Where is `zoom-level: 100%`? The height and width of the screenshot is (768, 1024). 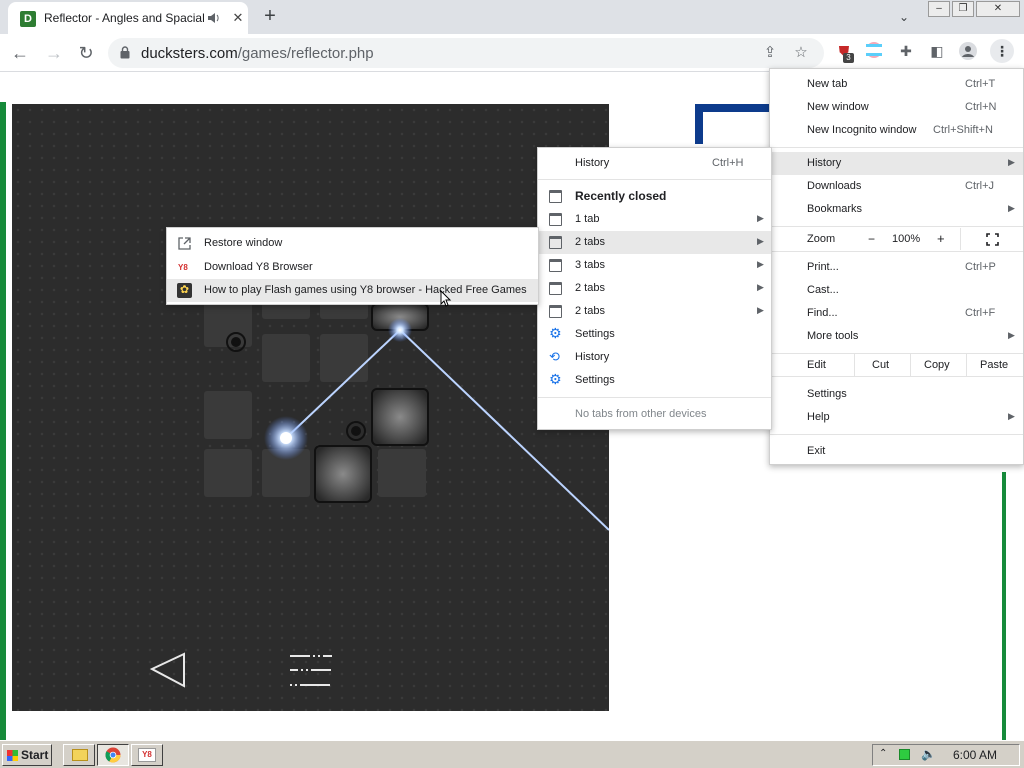 zoom-level: 100% is located at coordinates (906, 239).